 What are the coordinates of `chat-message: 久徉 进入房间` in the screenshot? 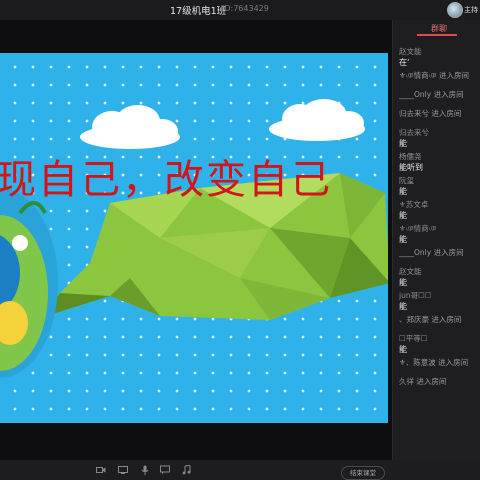 It's located at (439, 381).